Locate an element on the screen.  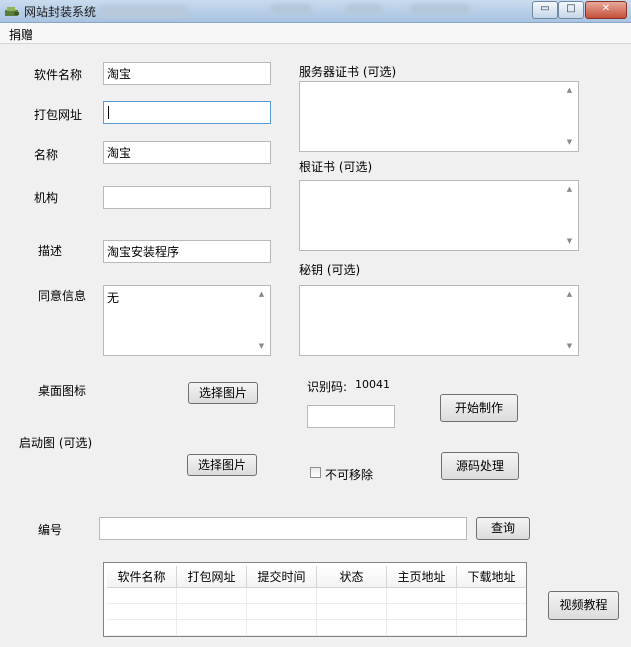
root-cert-label: 根证书 (可选) is located at coordinates (336, 167).